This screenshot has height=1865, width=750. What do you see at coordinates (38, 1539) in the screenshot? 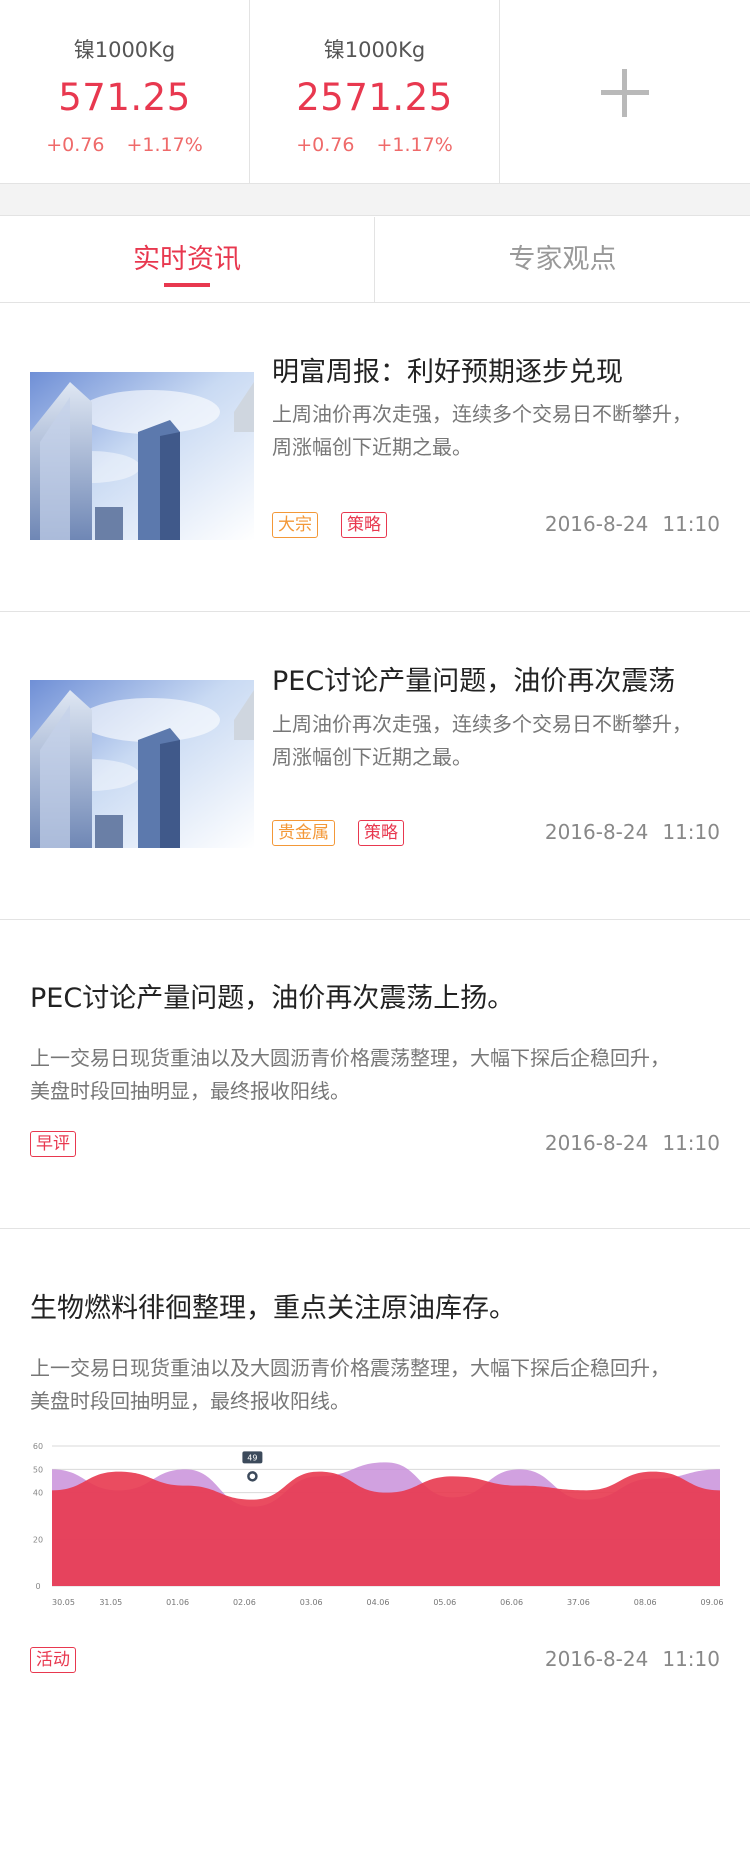
I see `y-tick-label: 20` at bounding box center [38, 1539].